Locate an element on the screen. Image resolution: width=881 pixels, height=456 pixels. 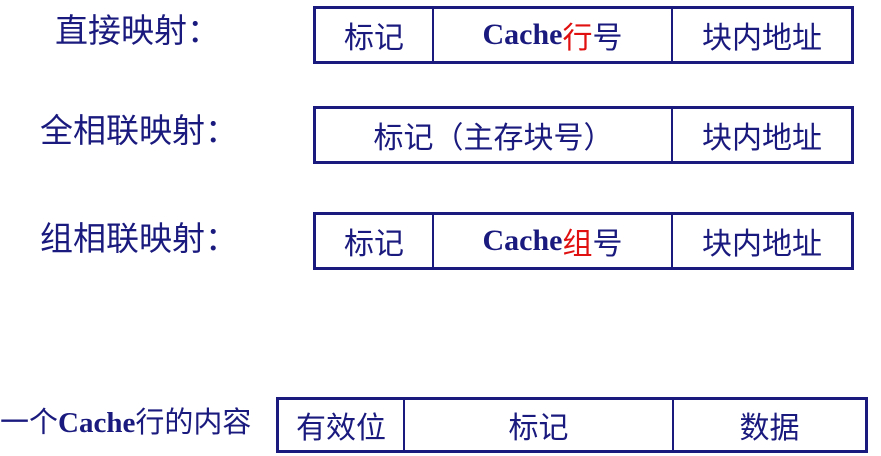
data-field-text: 数据 is located at coordinates (769, 428).